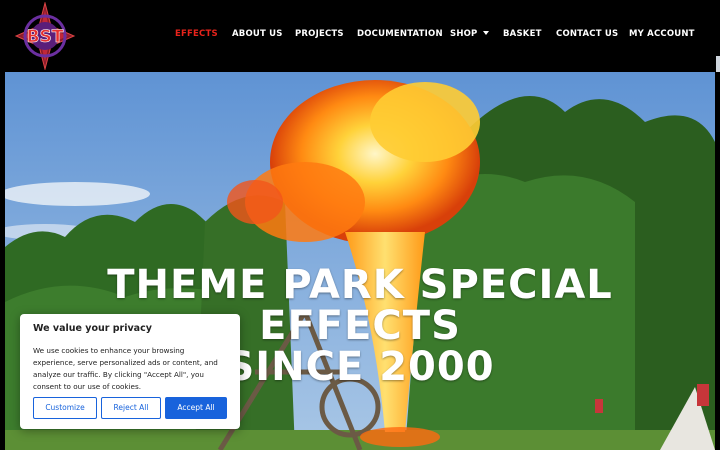  What do you see at coordinates (485, 33) in the screenshot?
I see `chevron-down-icon` at bounding box center [485, 33].